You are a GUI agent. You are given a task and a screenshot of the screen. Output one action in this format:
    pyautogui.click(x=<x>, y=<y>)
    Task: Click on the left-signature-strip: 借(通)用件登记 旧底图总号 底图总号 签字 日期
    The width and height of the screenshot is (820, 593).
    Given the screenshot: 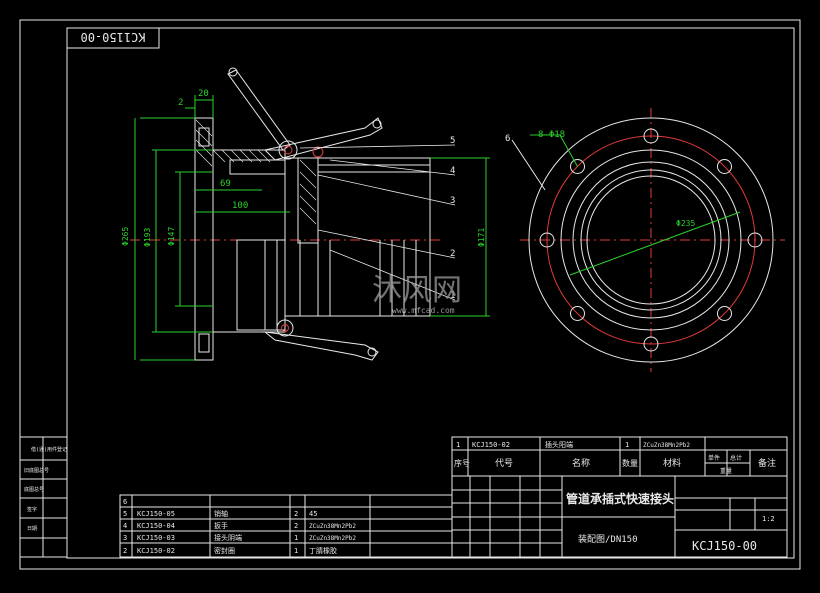 What is the action you would take?
    pyautogui.click(x=43, y=497)
    